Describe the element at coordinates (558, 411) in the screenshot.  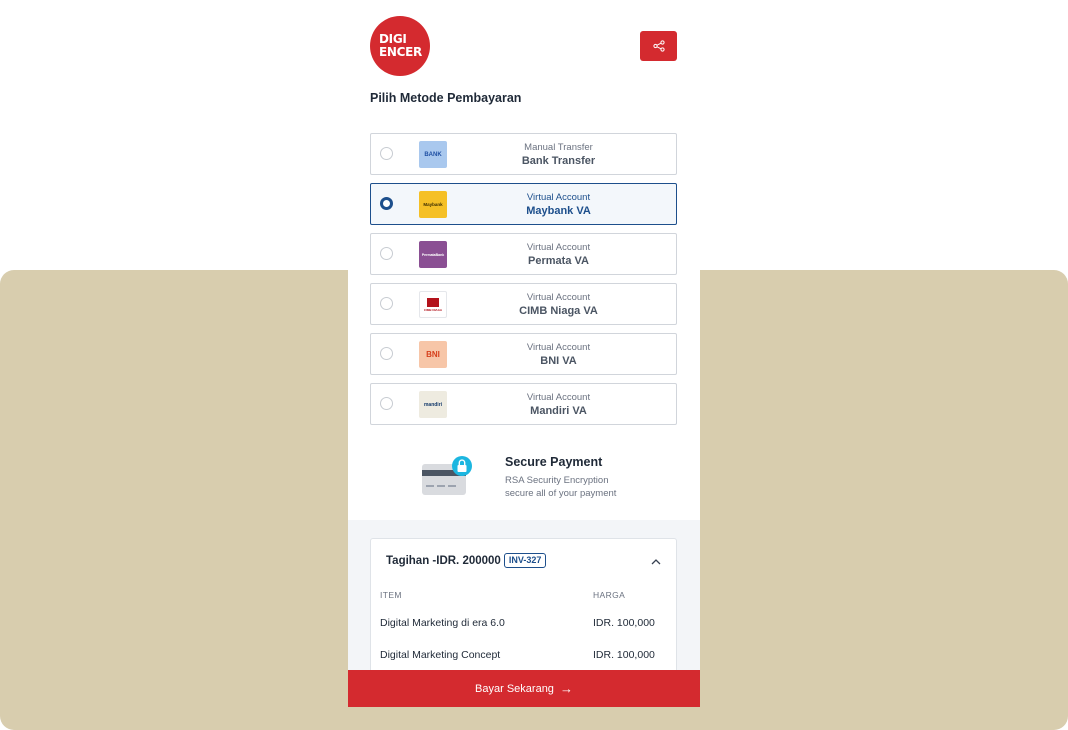
I see `method-name: Mandiri VA` at that location.